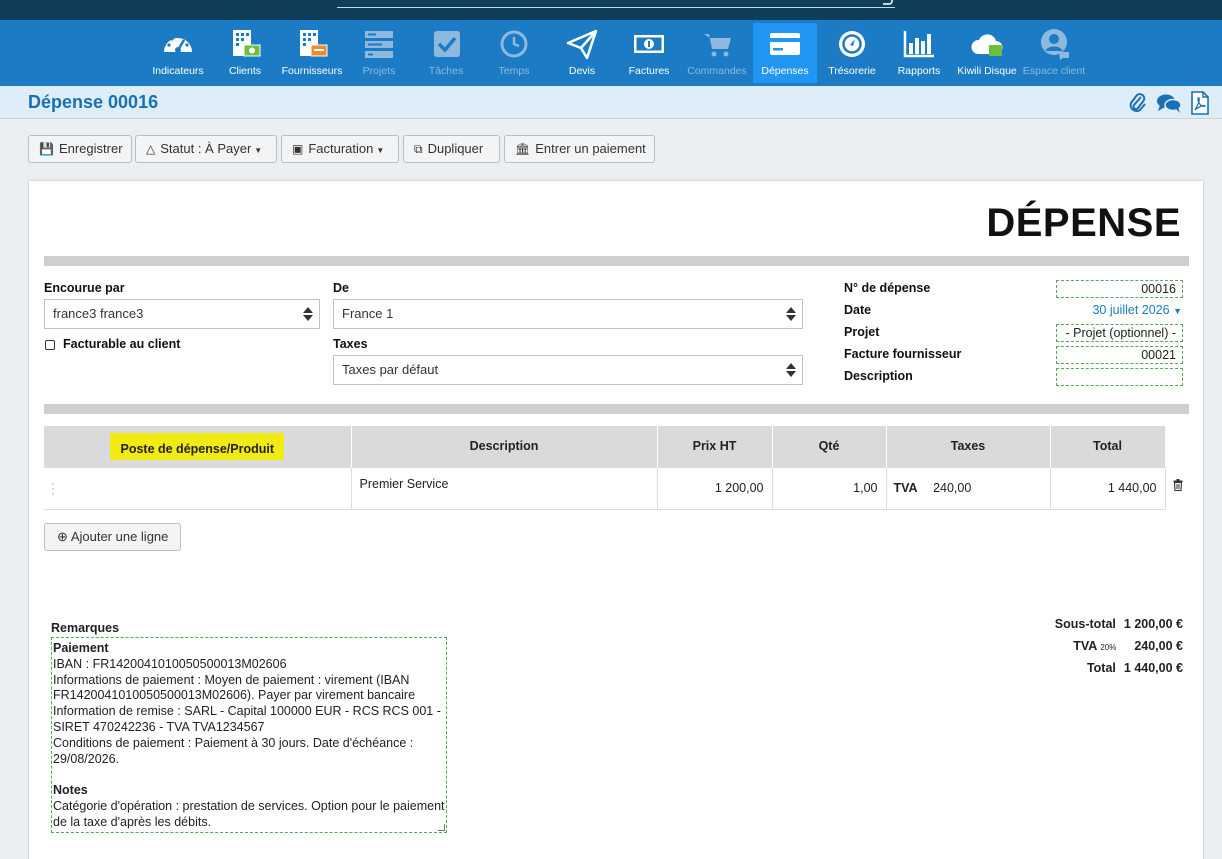 Image resolution: width=1222 pixels, height=859 pixels. What do you see at coordinates (649, 71) in the screenshot?
I see `nav-label: Factures` at bounding box center [649, 71].